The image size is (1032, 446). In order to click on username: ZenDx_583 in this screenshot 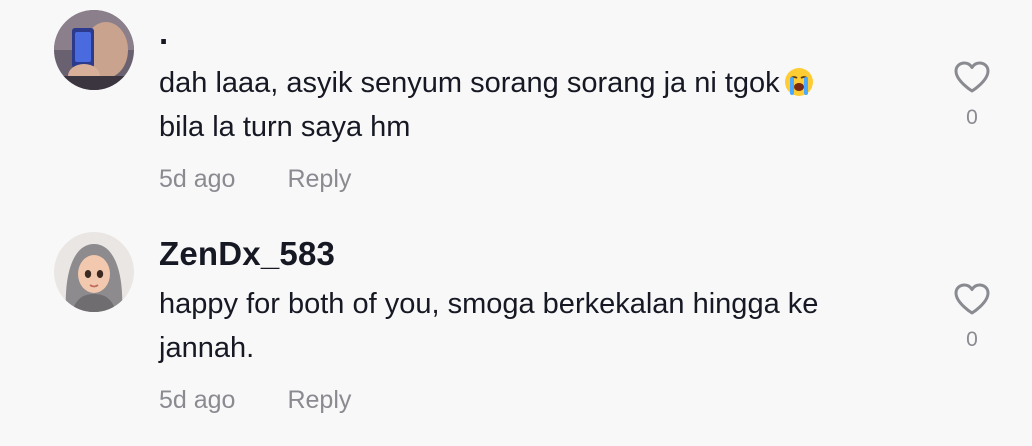, I will do `click(247, 254)`.